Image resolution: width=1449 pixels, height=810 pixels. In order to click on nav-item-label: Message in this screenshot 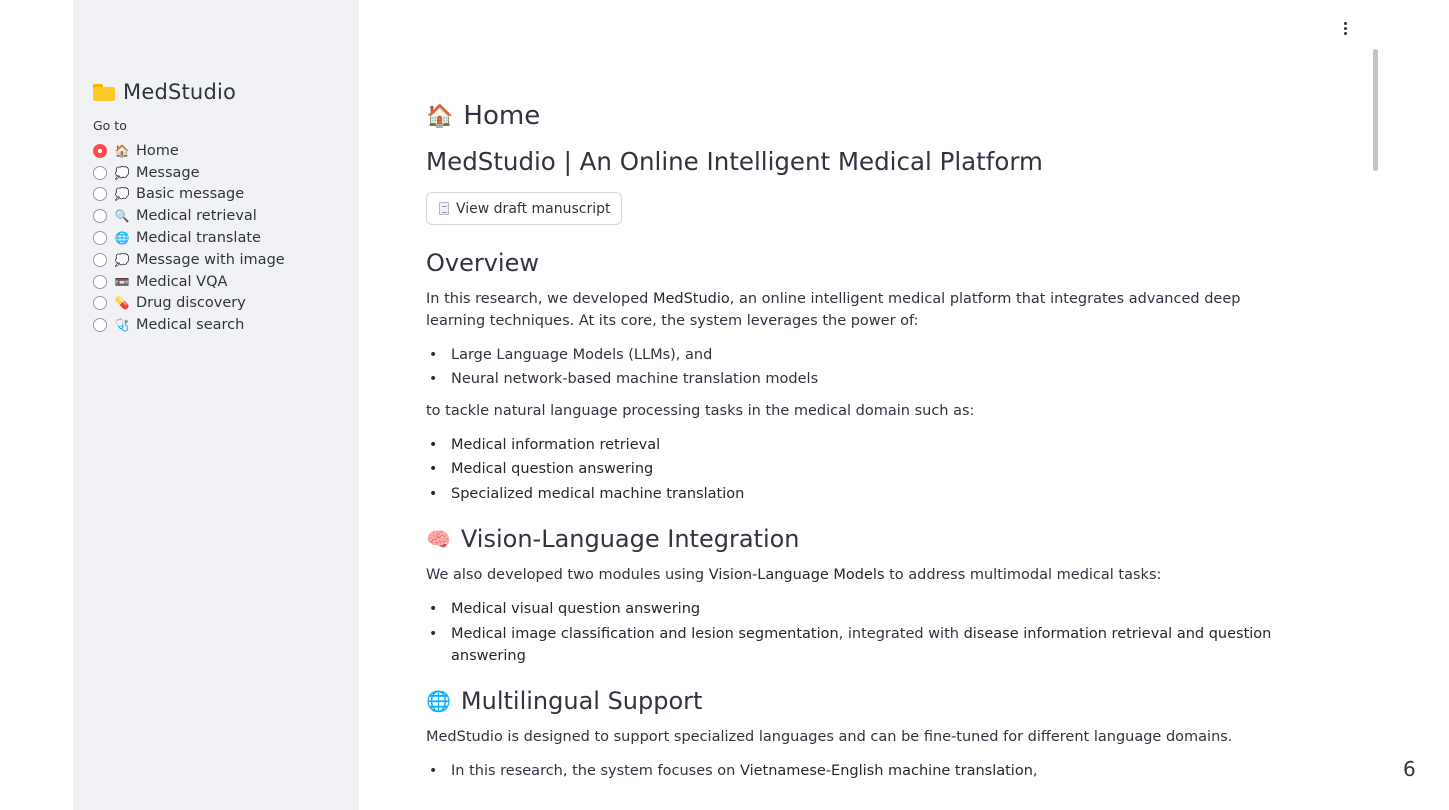, I will do `click(168, 172)`.